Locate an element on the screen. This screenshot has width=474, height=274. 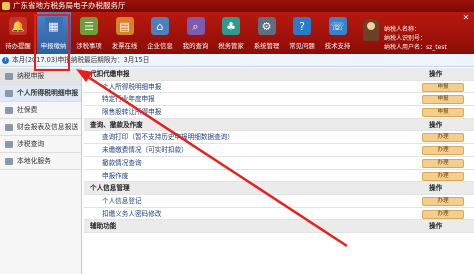
sidebar-item-2: 社保费 is located at coordinates (40, 110).